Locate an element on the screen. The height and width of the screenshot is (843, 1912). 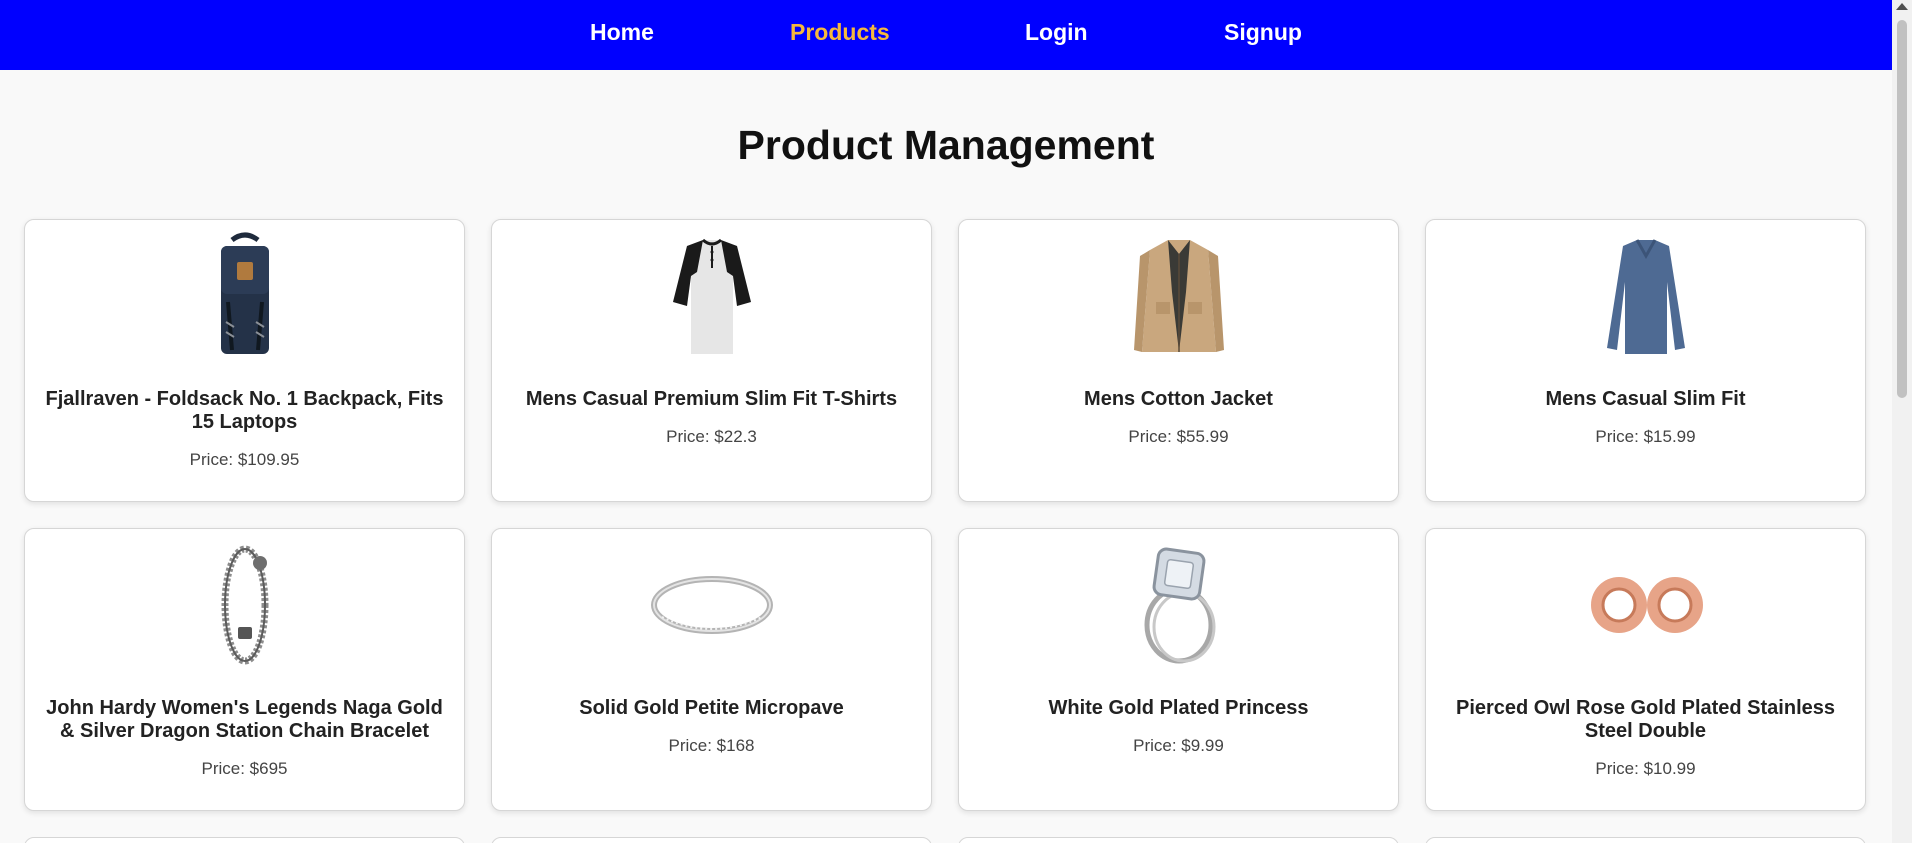
scroll-thumb is located at coordinates (1902, 209).